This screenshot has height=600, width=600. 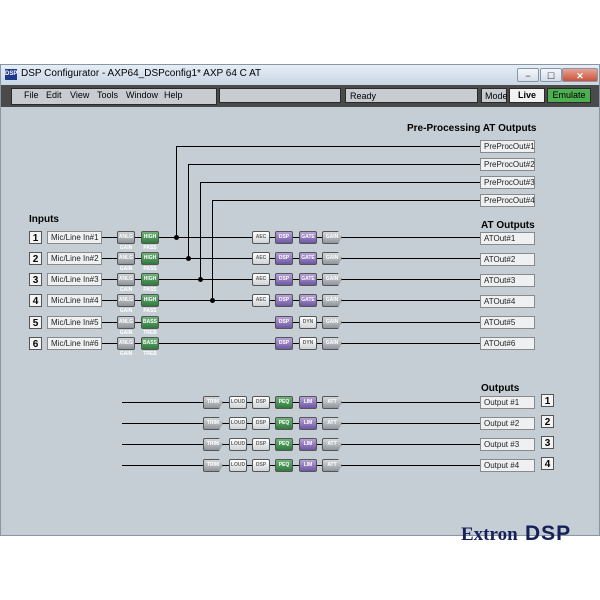 What do you see at coordinates (507, 182) in the screenshot?
I see `preproc-out-3: PreProcOut#3` at bounding box center [507, 182].